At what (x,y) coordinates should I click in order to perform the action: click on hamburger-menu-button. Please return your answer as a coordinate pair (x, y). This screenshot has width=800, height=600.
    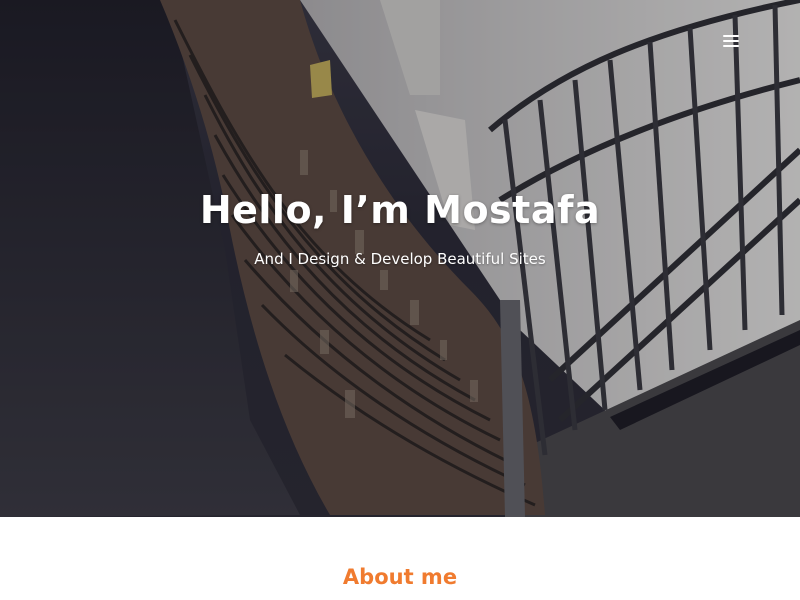
    Looking at the image, I should click on (731, 41).